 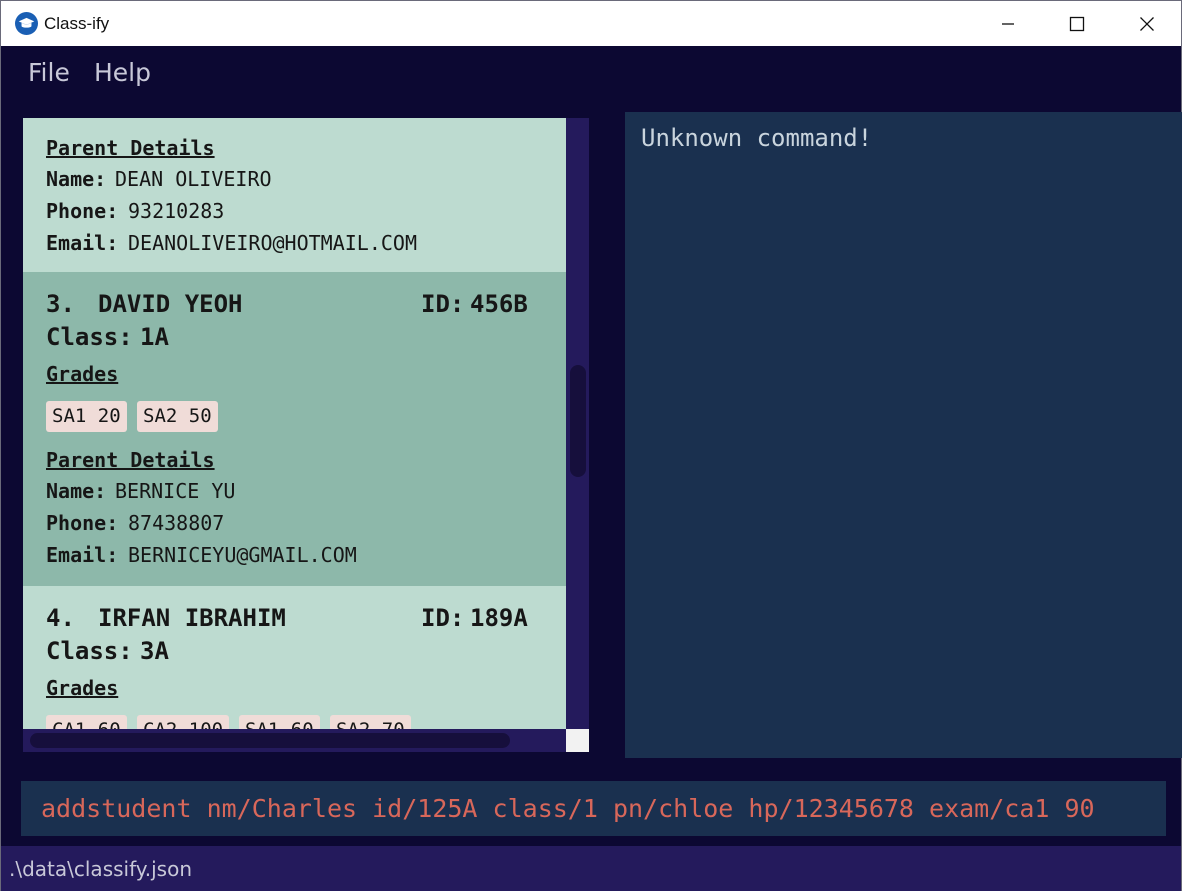 What do you see at coordinates (122, 72) in the screenshot?
I see `menu-help: Help` at bounding box center [122, 72].